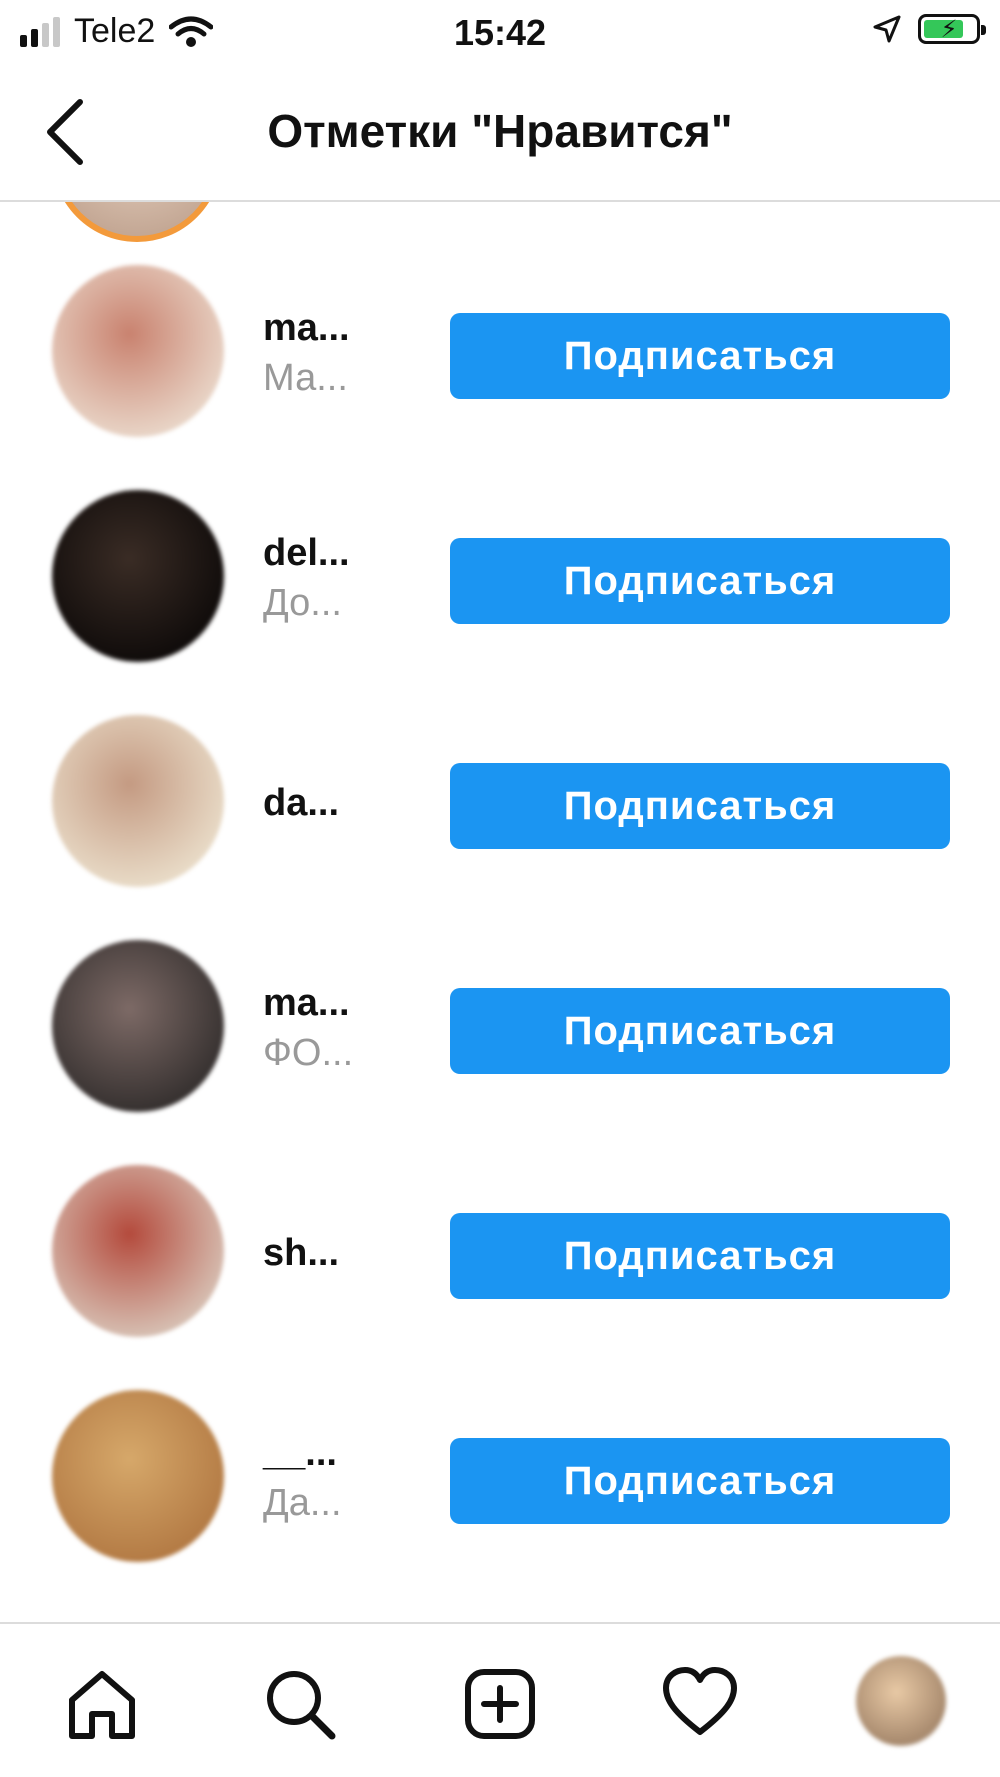 This screenshot has width=1000, height=1777. I want to click on bottom-tab-bar, so click(500, 1699).